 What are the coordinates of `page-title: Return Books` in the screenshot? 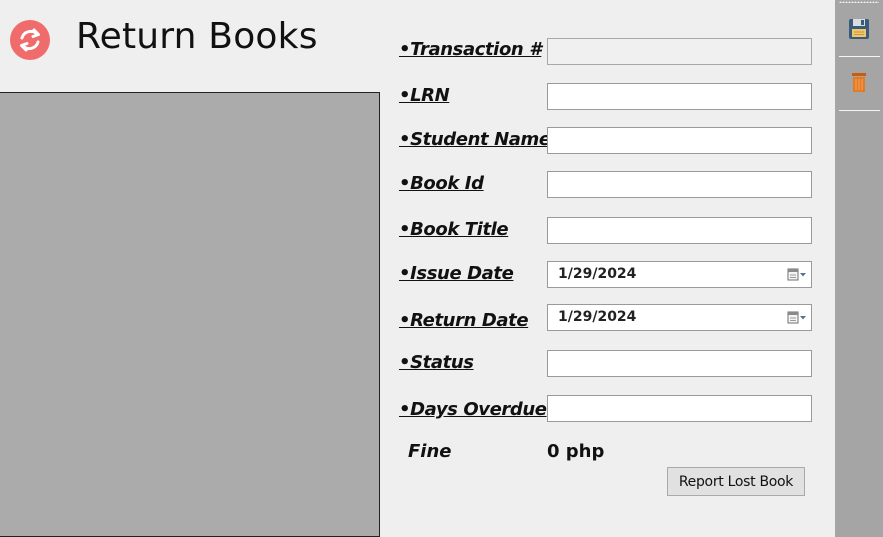 It's located at (197, 36).